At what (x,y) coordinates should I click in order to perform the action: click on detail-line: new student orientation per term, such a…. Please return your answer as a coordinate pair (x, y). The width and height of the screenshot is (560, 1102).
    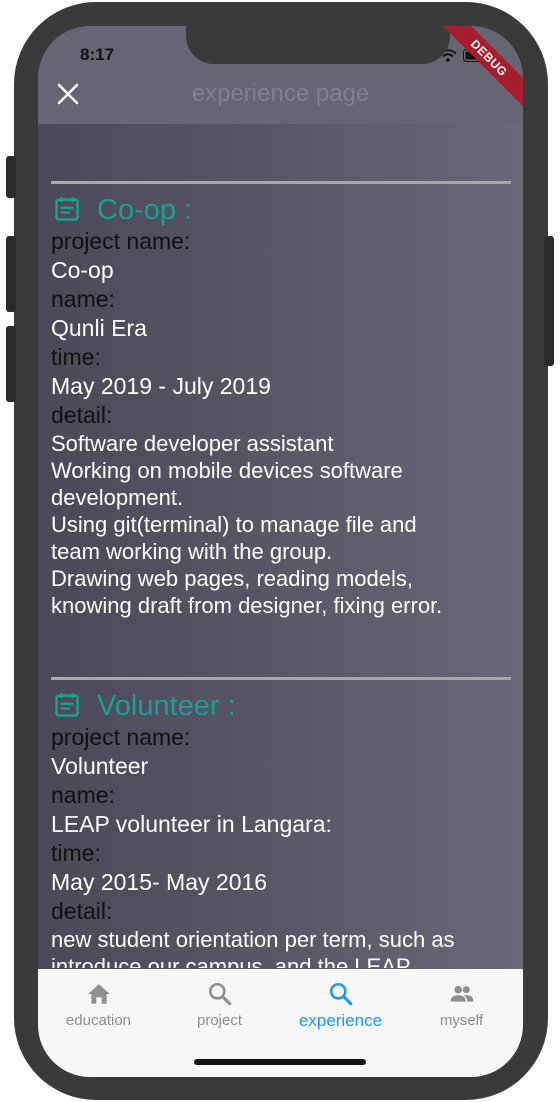
    Looking at the image, I should click on (253, 939).